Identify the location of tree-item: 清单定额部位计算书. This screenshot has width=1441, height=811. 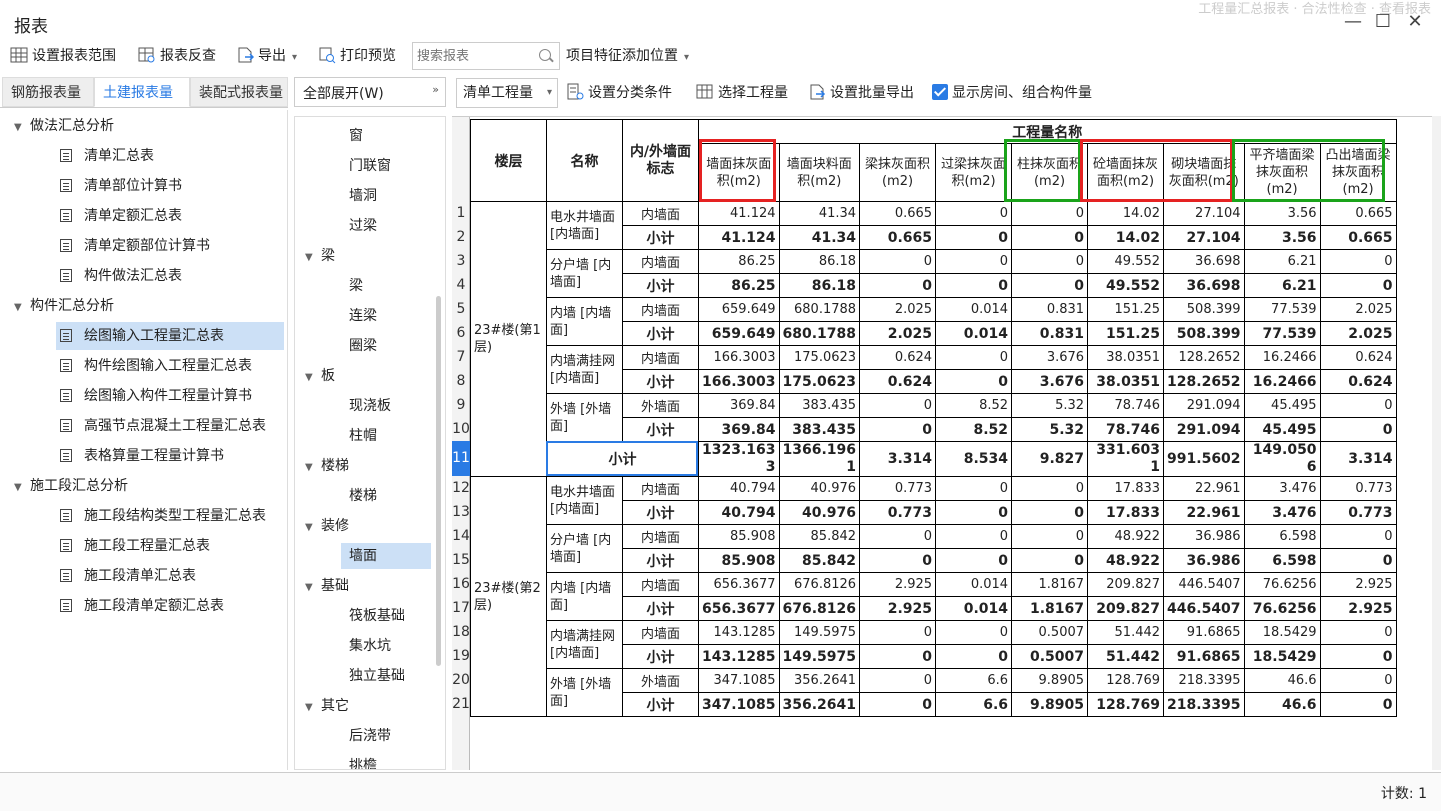
(133, 246).